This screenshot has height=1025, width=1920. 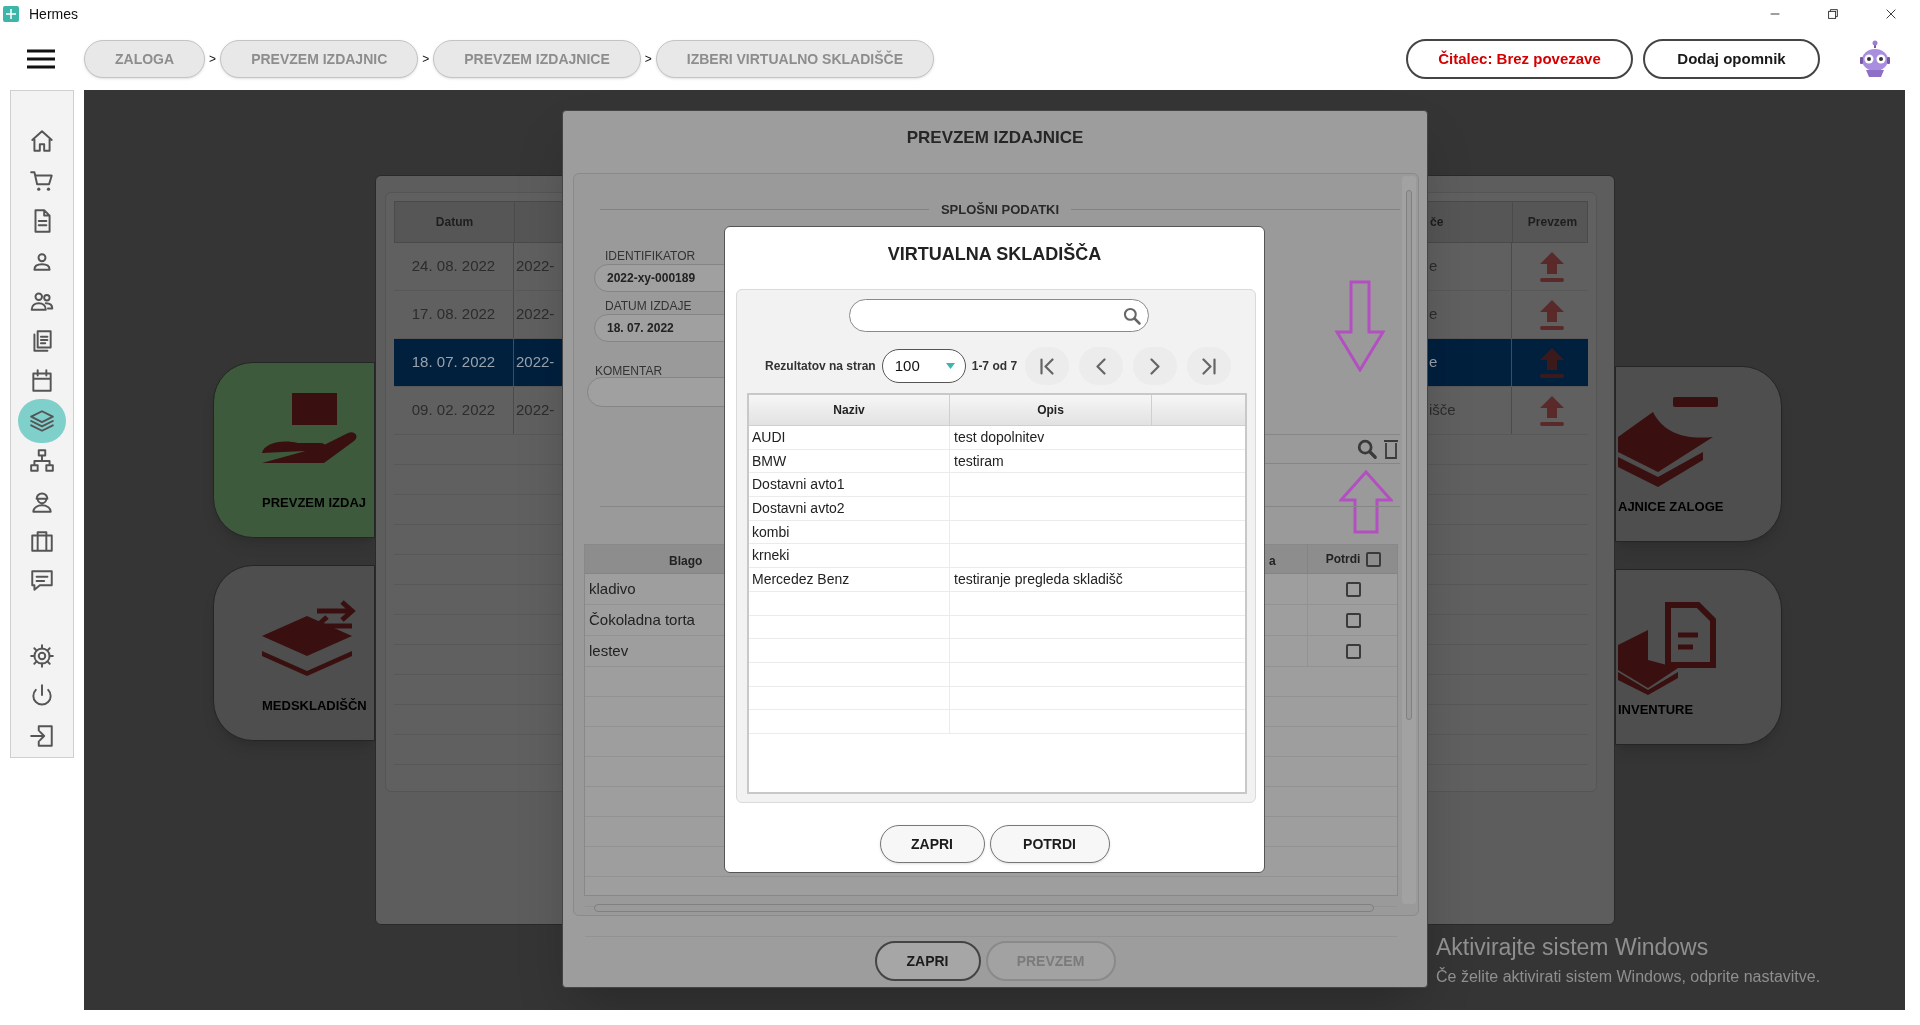 I want to click on tile-label: AJNICE ZALOGE, so click(x=1671, y=507).